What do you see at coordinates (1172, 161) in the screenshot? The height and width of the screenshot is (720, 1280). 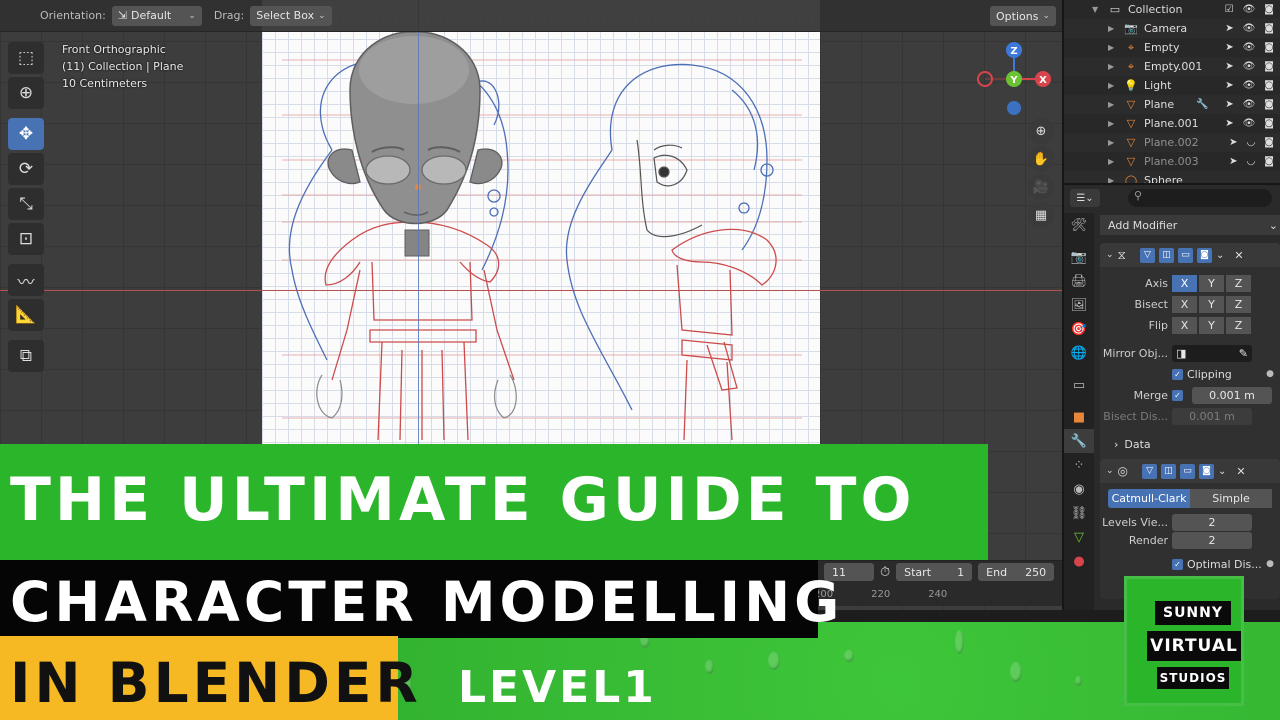 I see `outliner-item: ▶ ▽ Plane.003 ➤ ◡ ◙` at bounding box center [1172, 161].